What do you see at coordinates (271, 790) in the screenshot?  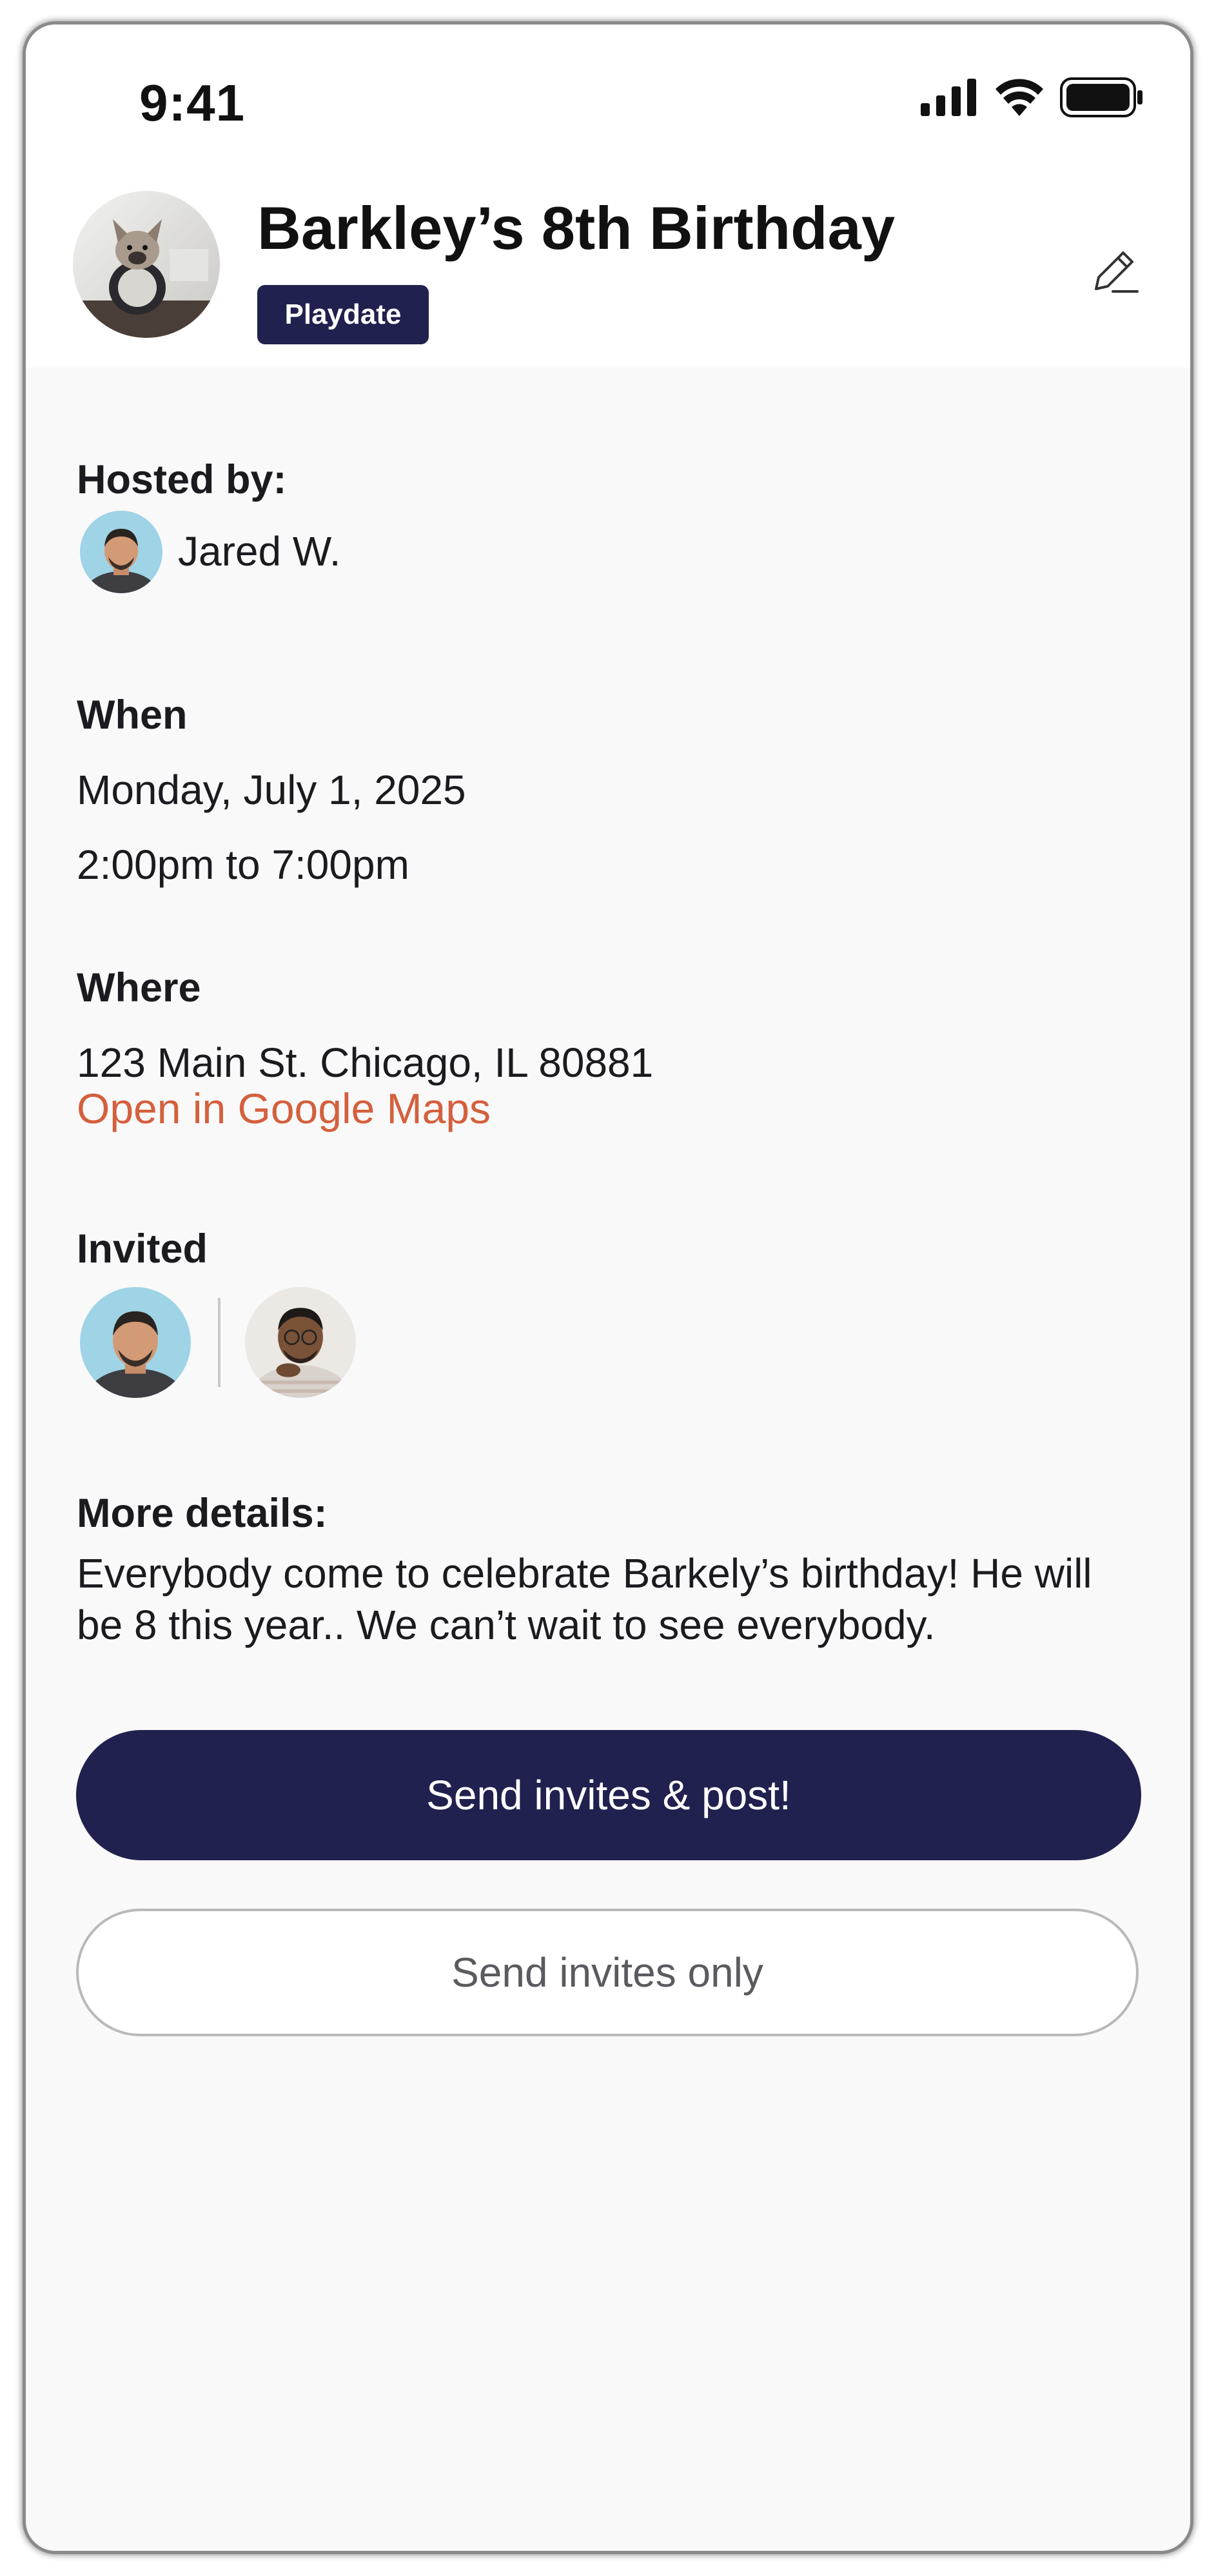 I see `event-date: Monday, July 1, 2025` at bounding box center [271, 790].